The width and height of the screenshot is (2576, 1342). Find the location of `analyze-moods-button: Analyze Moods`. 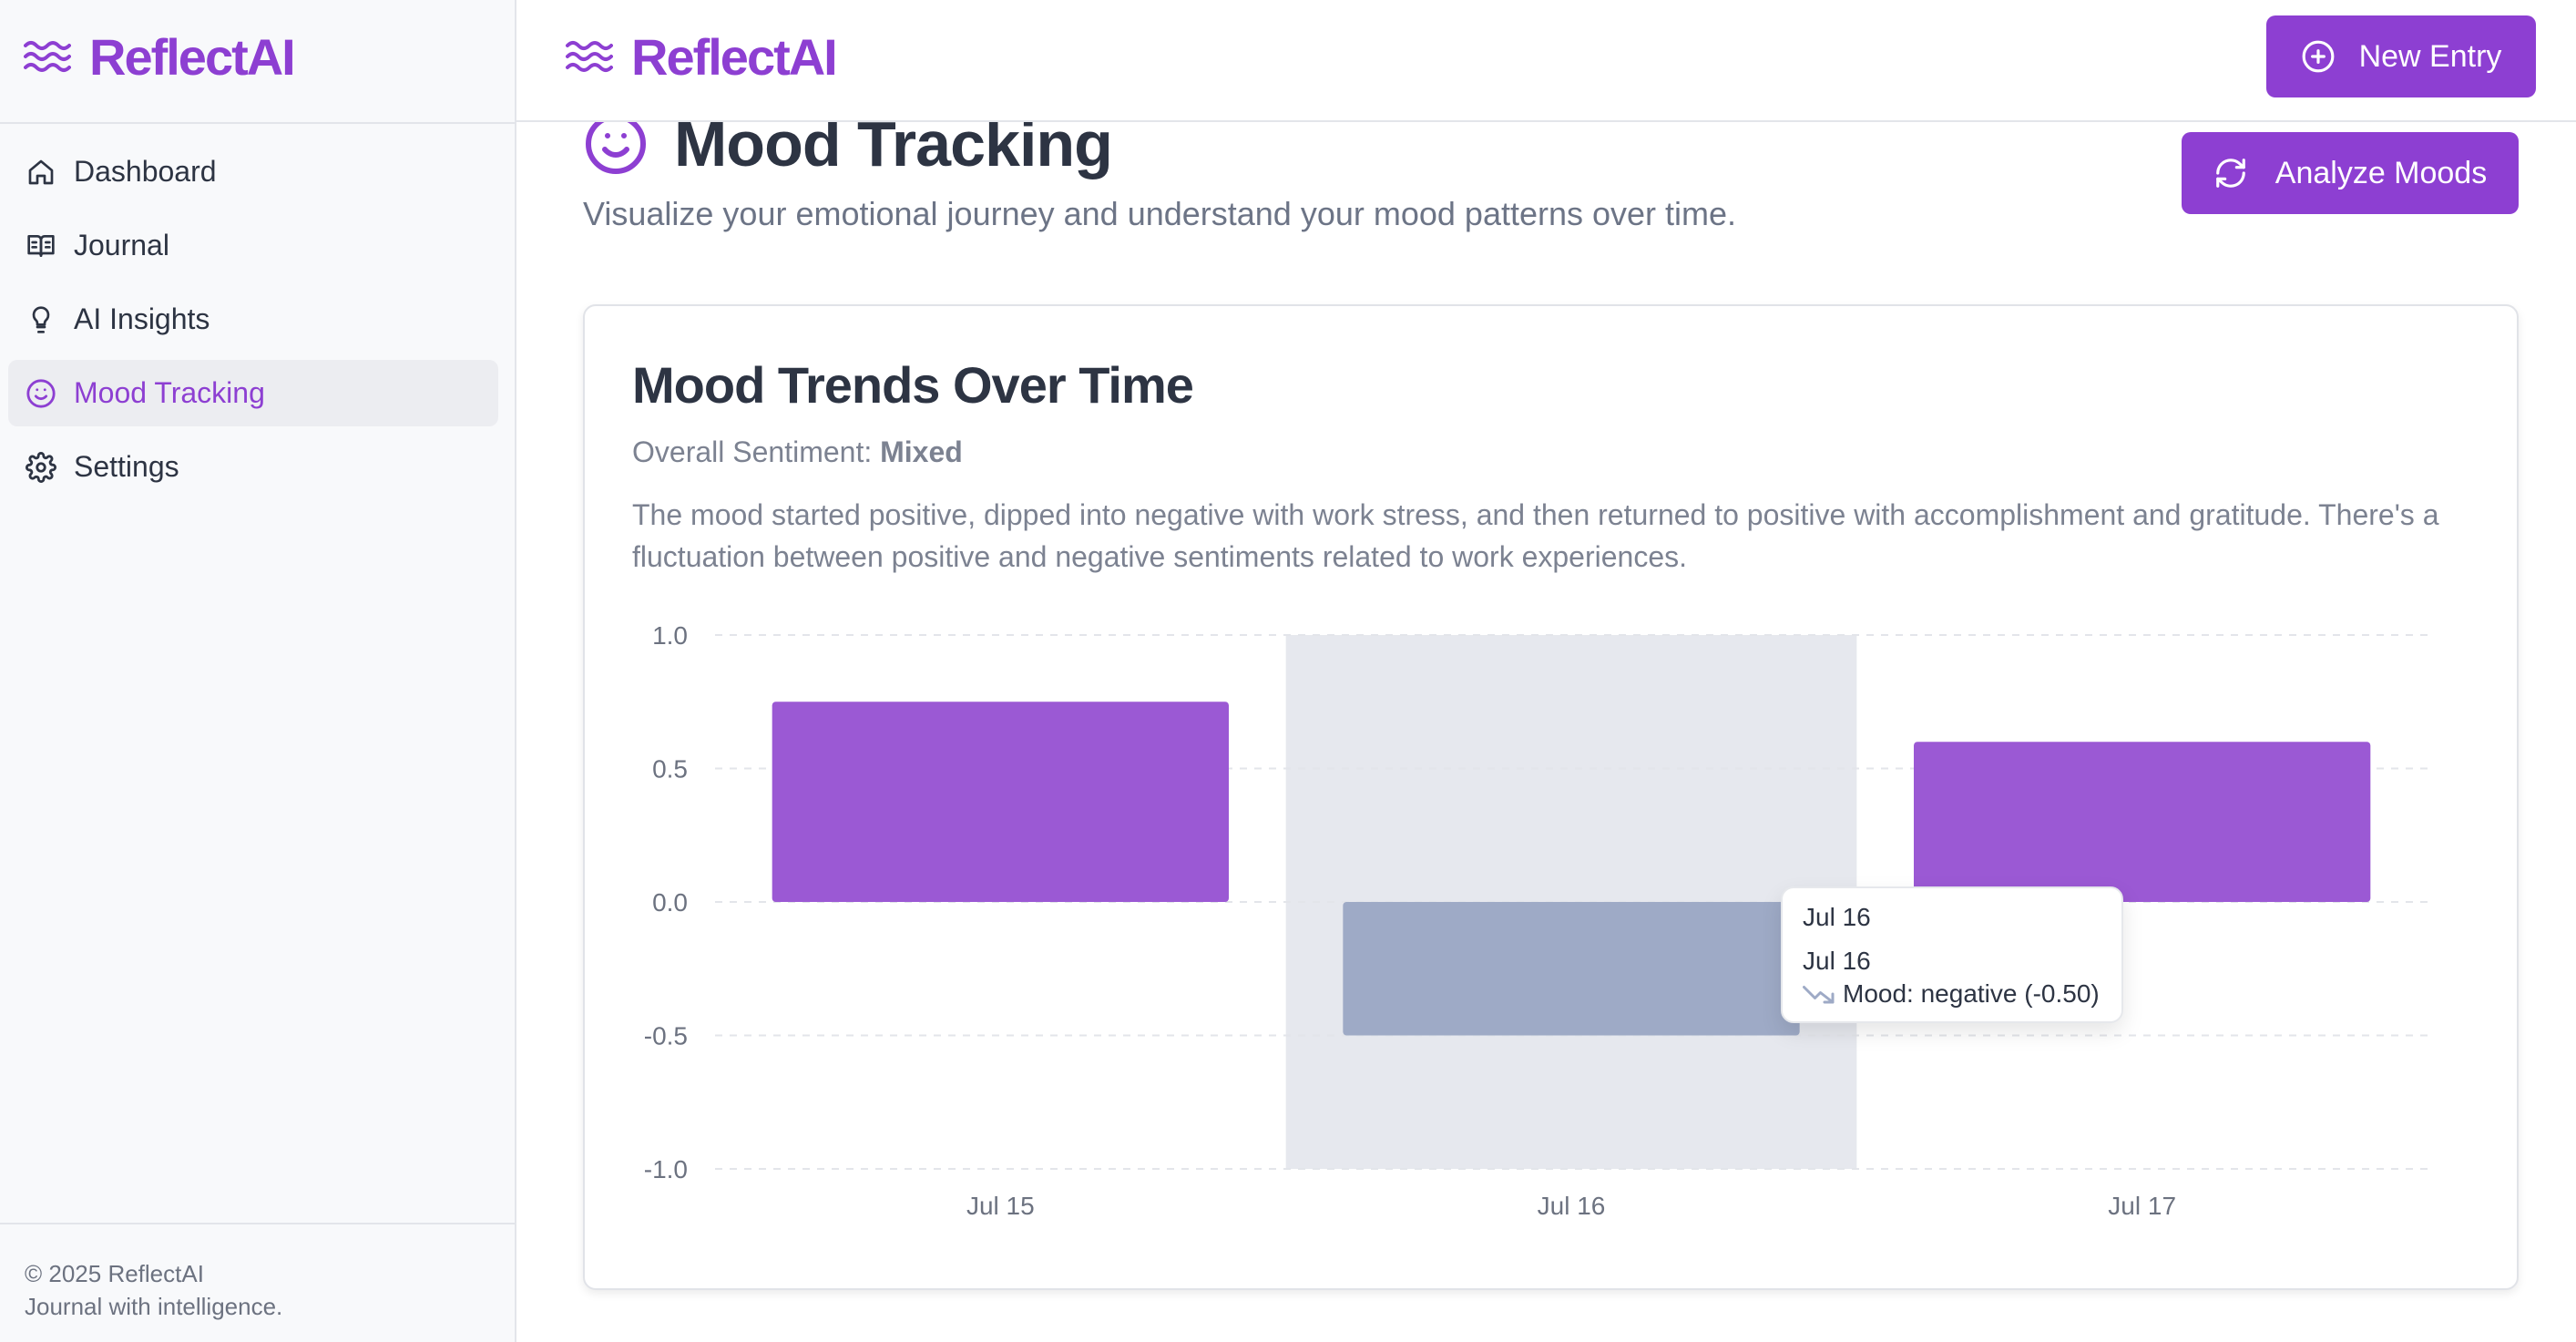

analyze-moods-button: Analyze Moods is located at coordinates (2350, 173).